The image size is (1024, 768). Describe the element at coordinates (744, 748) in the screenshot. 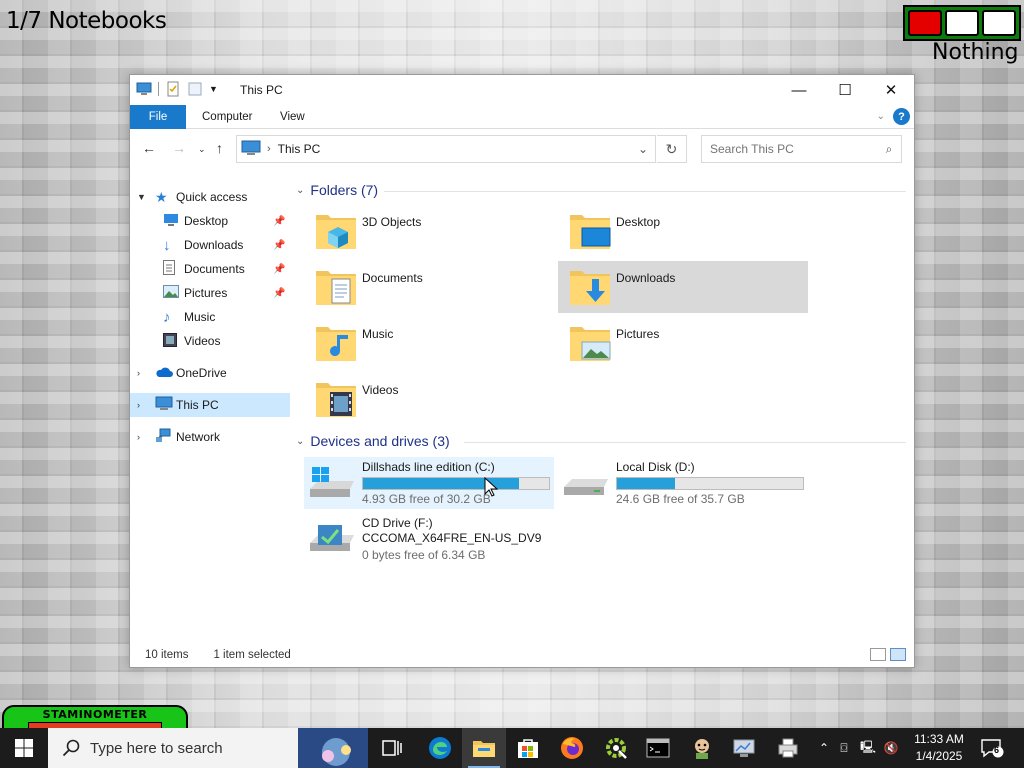

I see `network-map-button` at that location.